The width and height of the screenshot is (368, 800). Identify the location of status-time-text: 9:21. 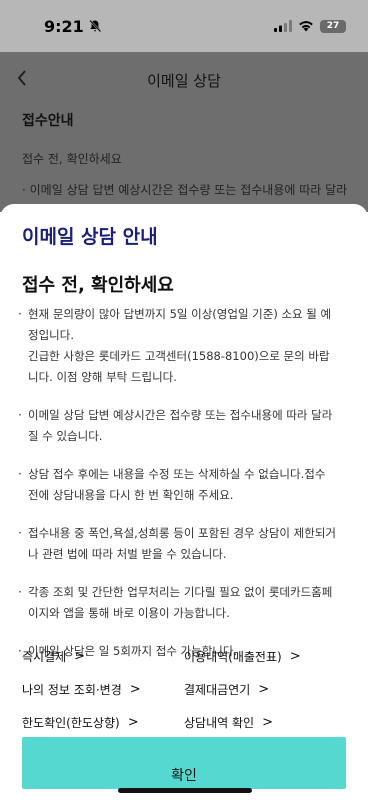
(64, 26).